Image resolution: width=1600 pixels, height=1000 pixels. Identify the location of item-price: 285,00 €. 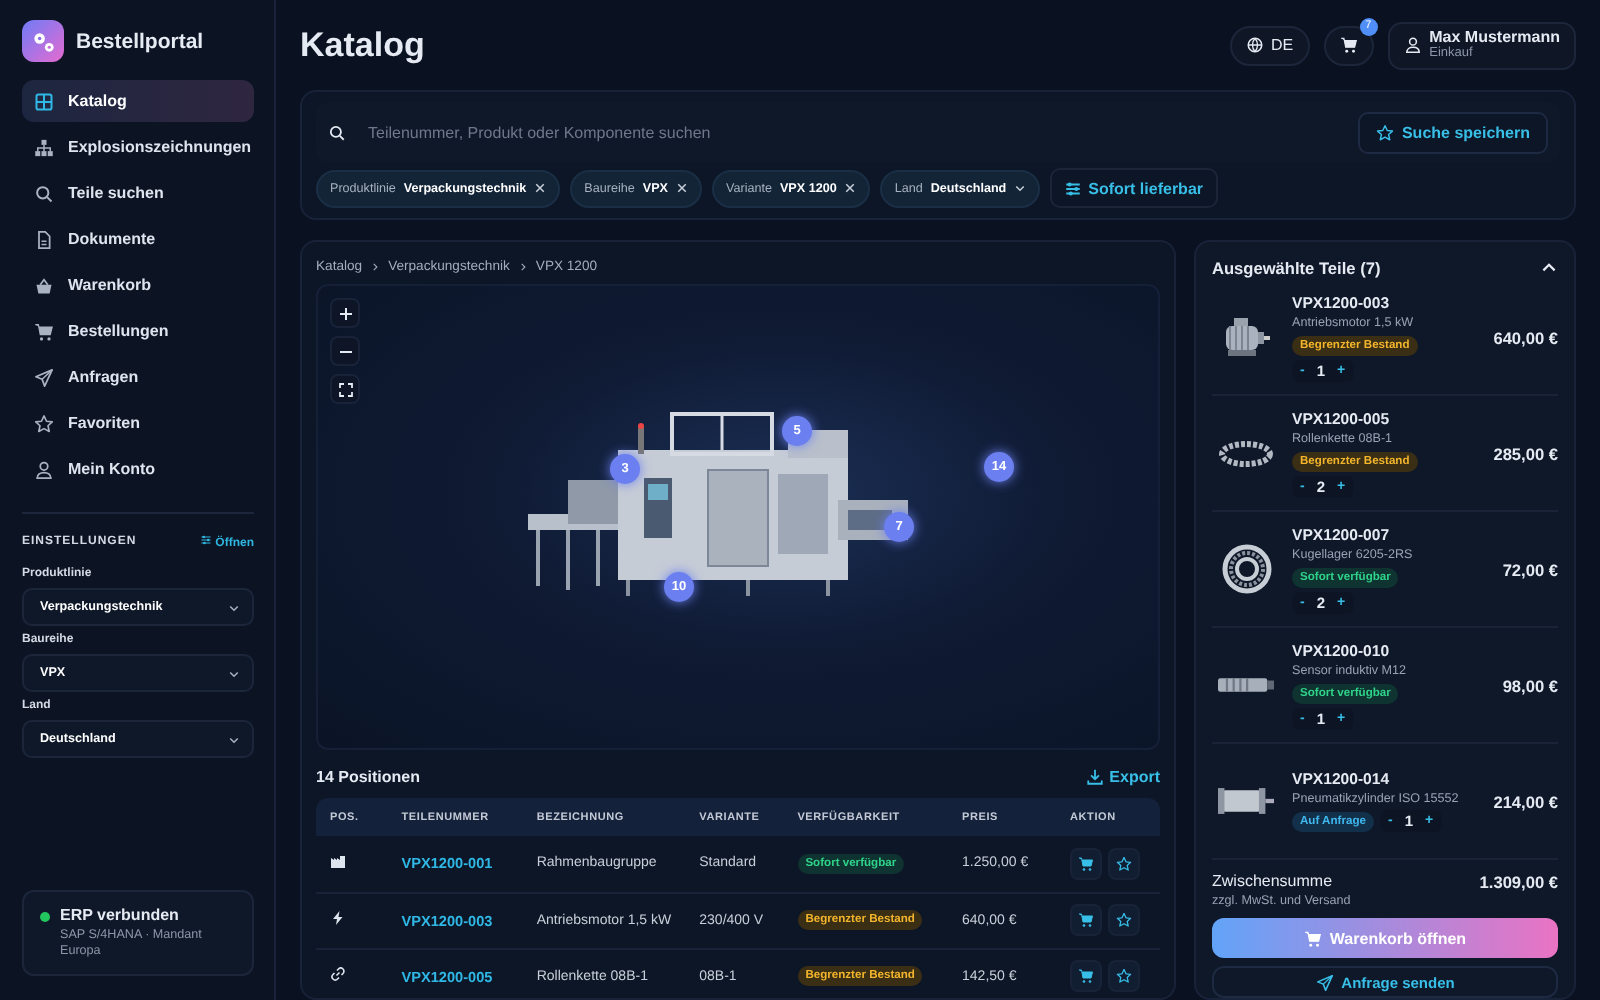
(1525, 453).